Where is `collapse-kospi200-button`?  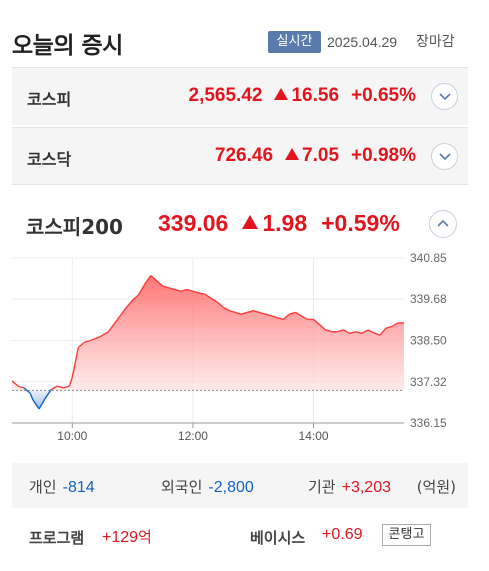 collapse-kospi200-button is located at coordinates (443, 224).